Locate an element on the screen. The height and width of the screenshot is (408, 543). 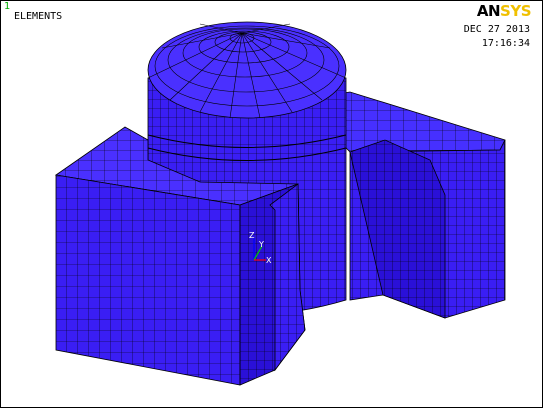
plot-title: ELEMENTS is located at coordinates (38, 16).